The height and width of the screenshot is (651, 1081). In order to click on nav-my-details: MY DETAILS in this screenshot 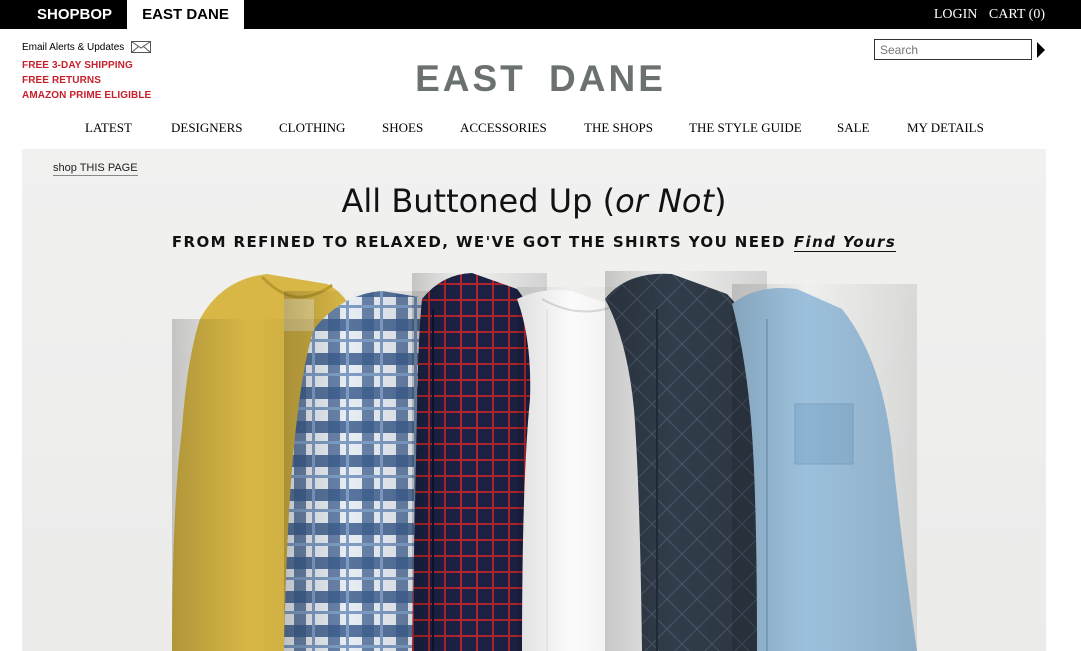, I will do `click(945, 128)`.